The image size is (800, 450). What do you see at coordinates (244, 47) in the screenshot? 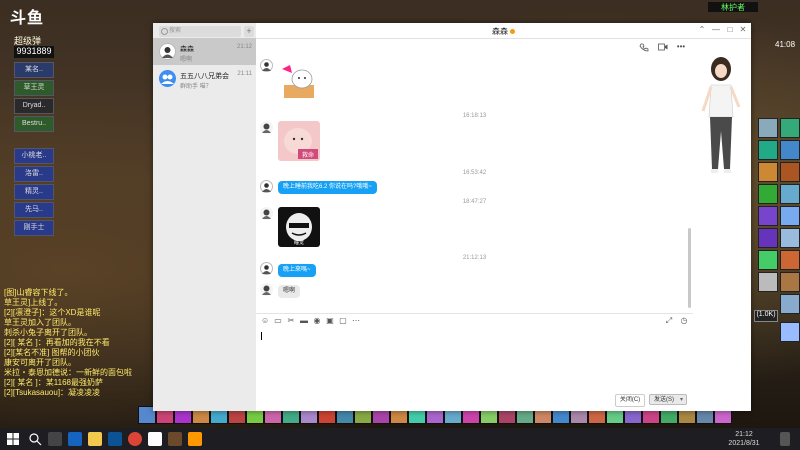
I see `contact-time: 21:12` at bounding box center [244, 47].